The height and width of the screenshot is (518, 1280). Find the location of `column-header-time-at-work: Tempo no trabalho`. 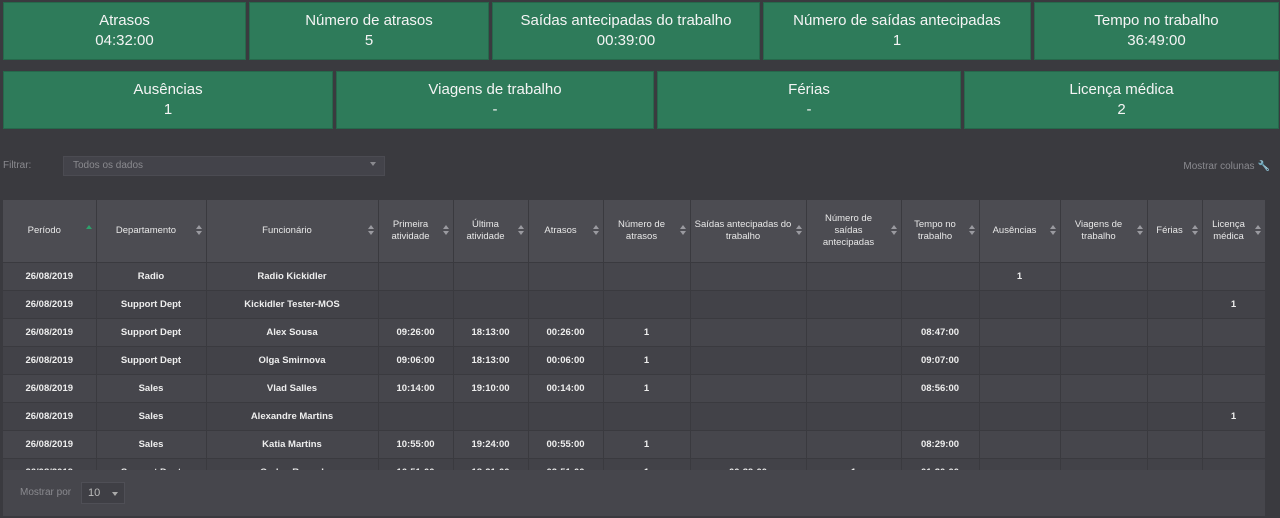

column-header-time-at-work: Tempo no trabalho is located at coordinates (940, 231).